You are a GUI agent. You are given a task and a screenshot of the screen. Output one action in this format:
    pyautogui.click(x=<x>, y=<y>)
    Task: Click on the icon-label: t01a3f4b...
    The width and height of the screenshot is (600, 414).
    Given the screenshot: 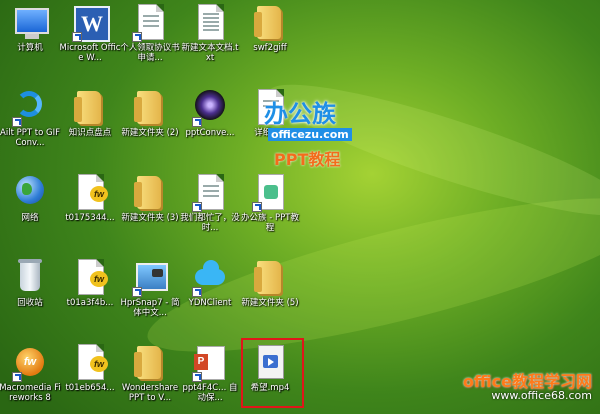 What is the action you would take?
    pyautogui.click(x=90, y=303)
    